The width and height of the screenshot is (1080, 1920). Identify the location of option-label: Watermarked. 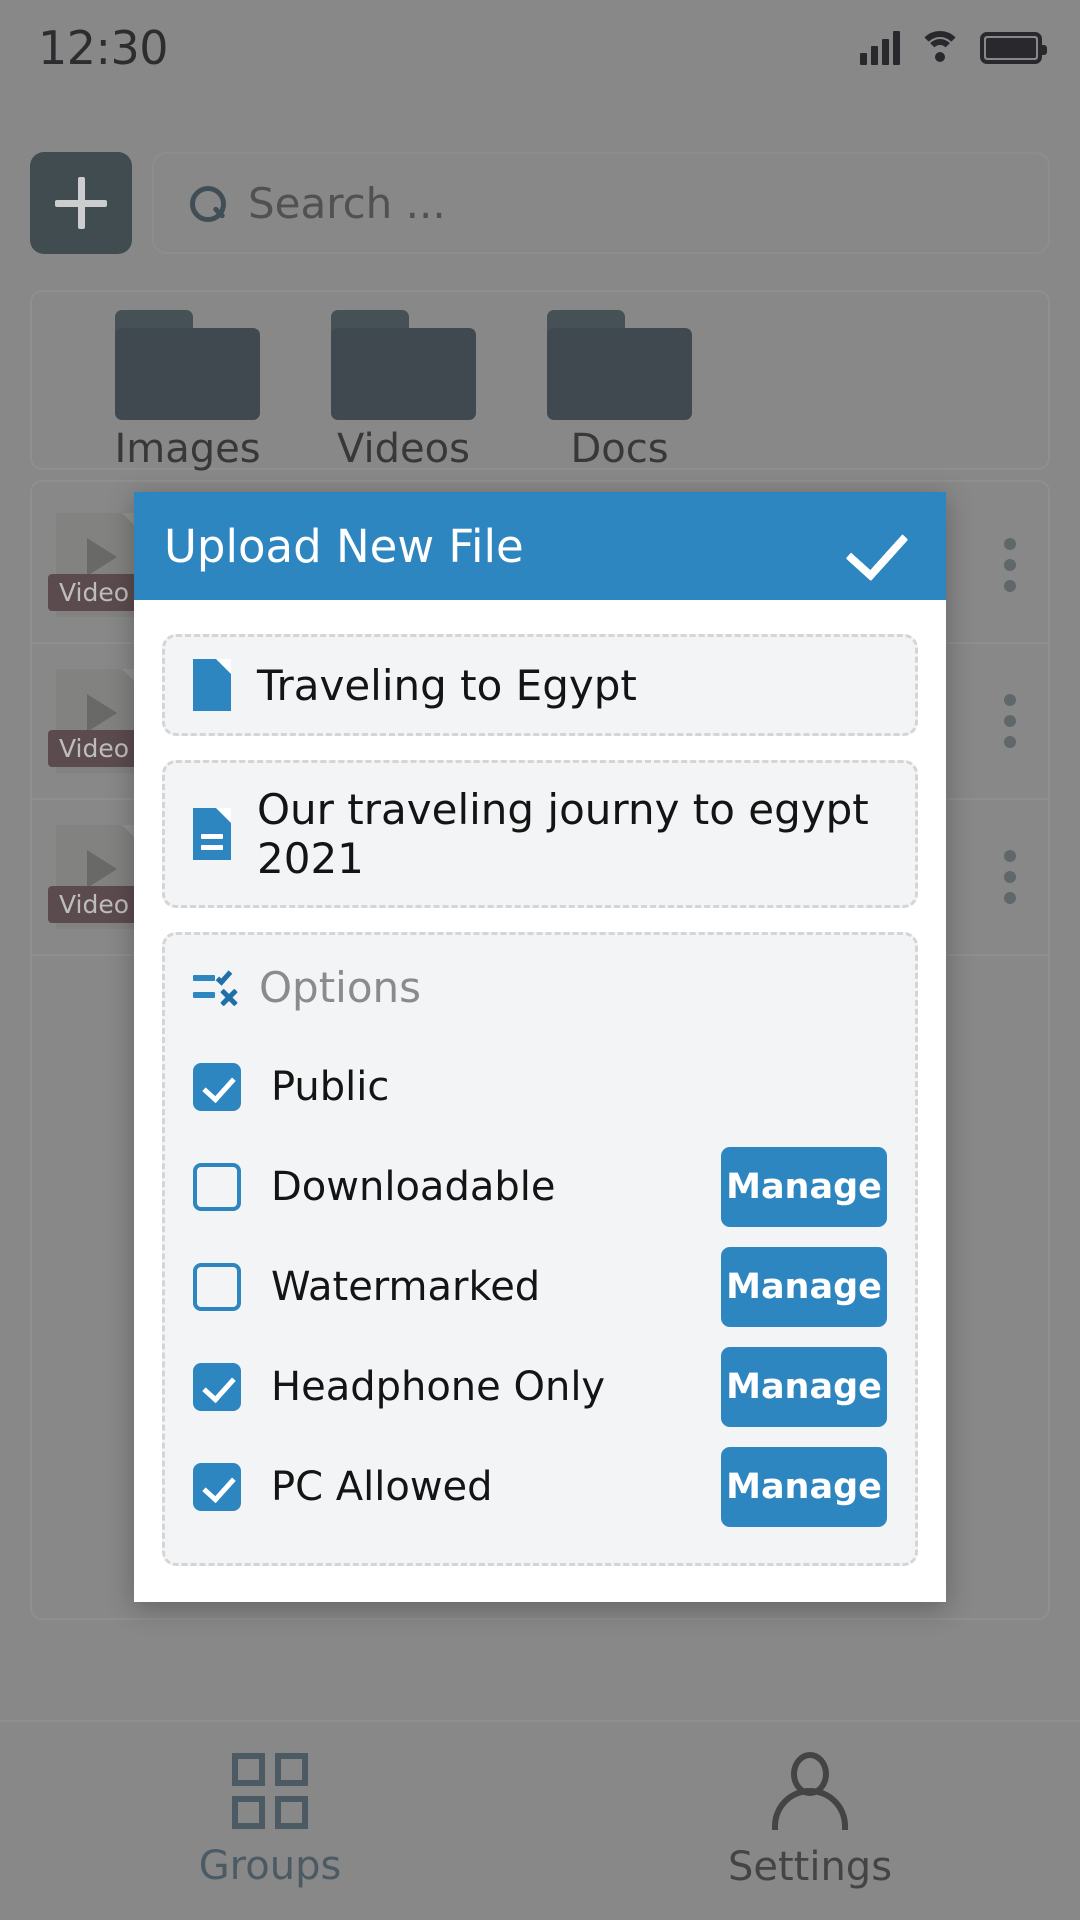
(406, 1287).